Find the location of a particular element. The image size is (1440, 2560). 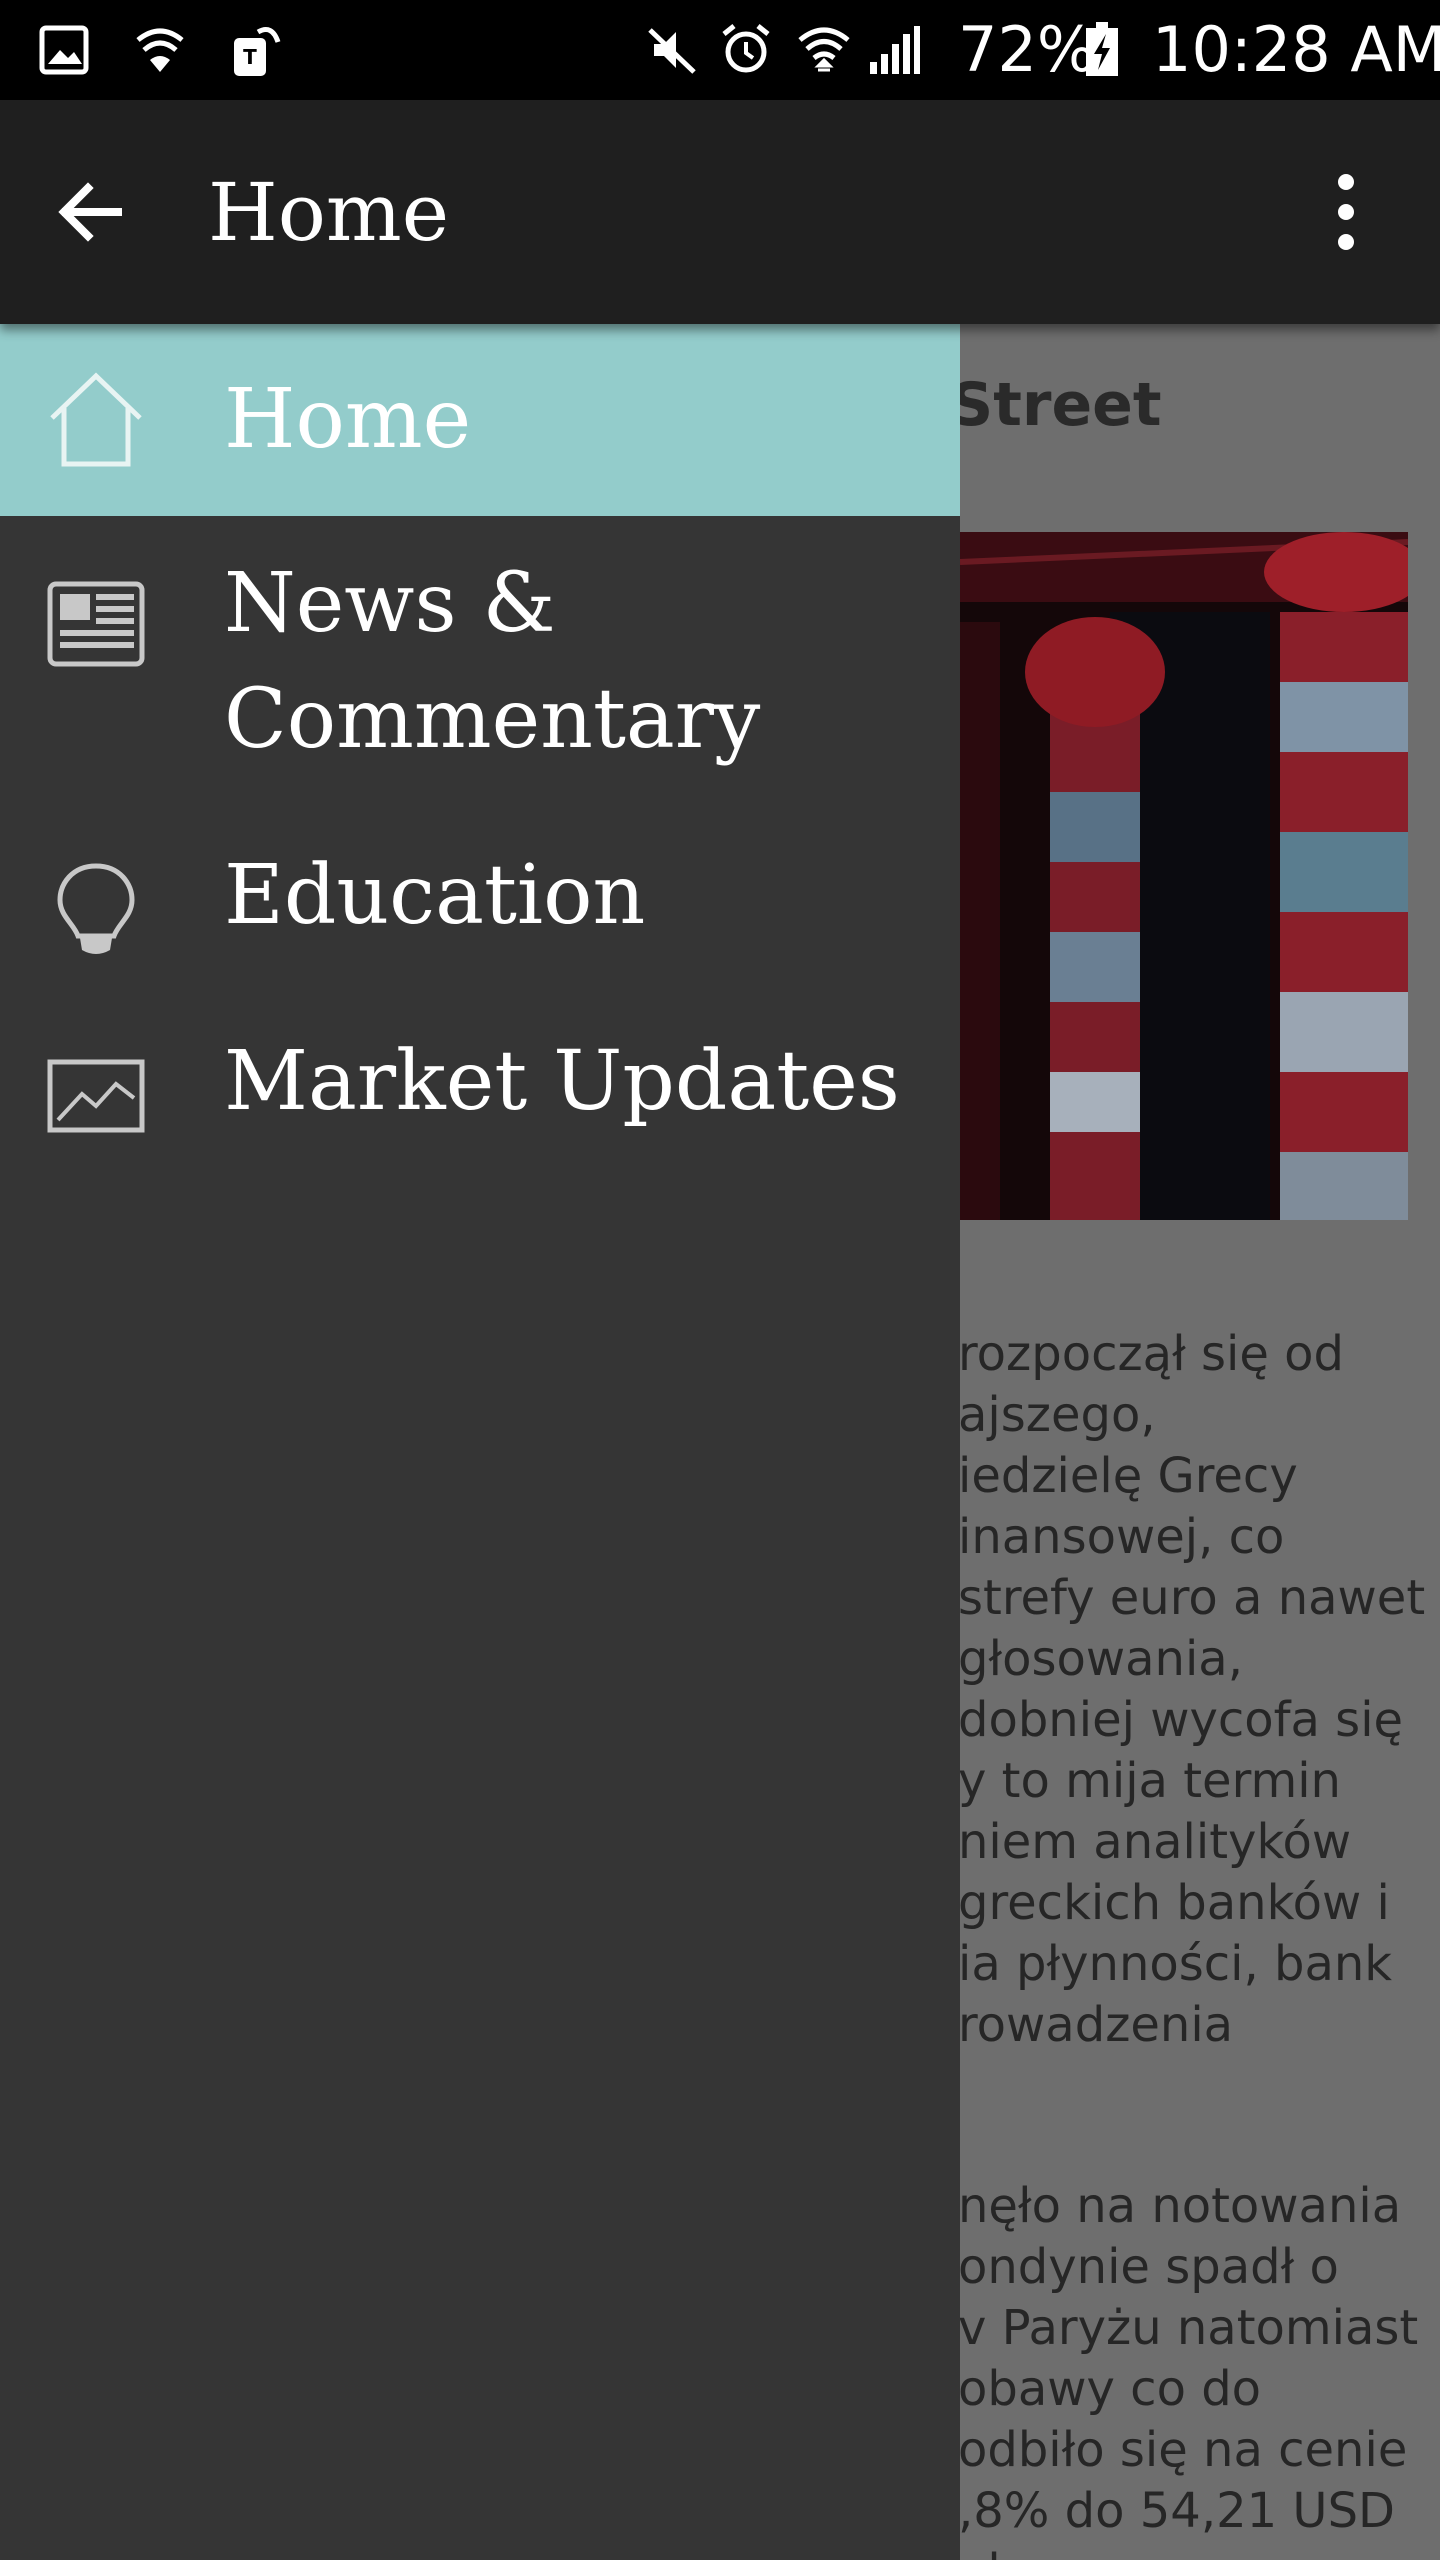

right-column is located at coordinates (1336, 876).